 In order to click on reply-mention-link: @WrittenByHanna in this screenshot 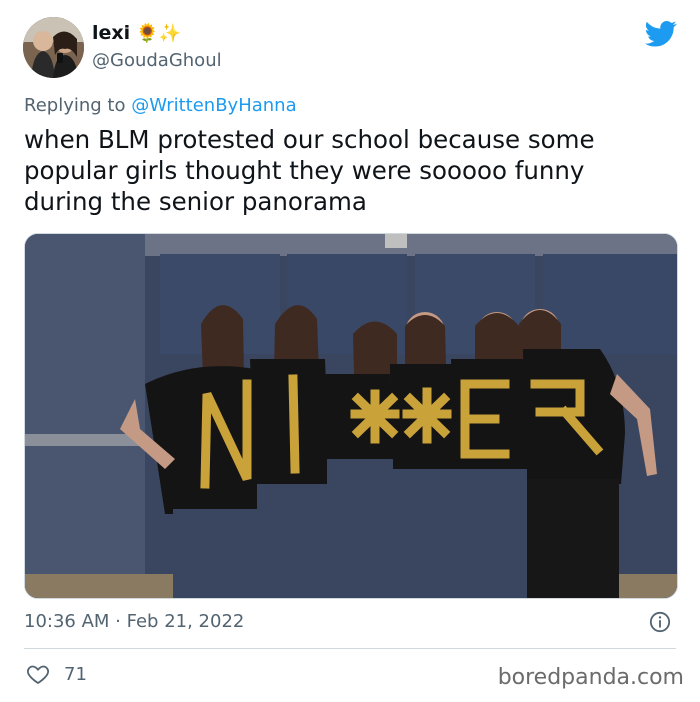, I will do `click(213, 105)`.